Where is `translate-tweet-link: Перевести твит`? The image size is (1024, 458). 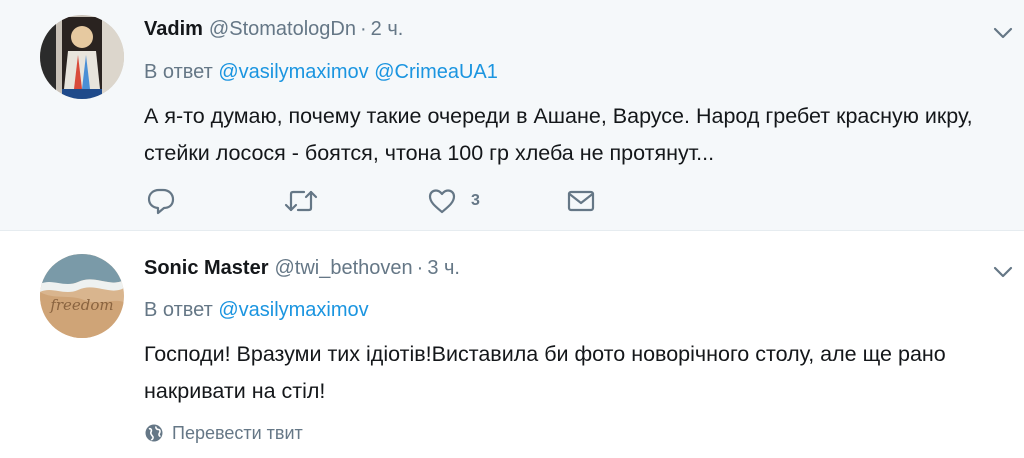
translate-tweet-link: Перевести твит is located at coordinates (223, 433).